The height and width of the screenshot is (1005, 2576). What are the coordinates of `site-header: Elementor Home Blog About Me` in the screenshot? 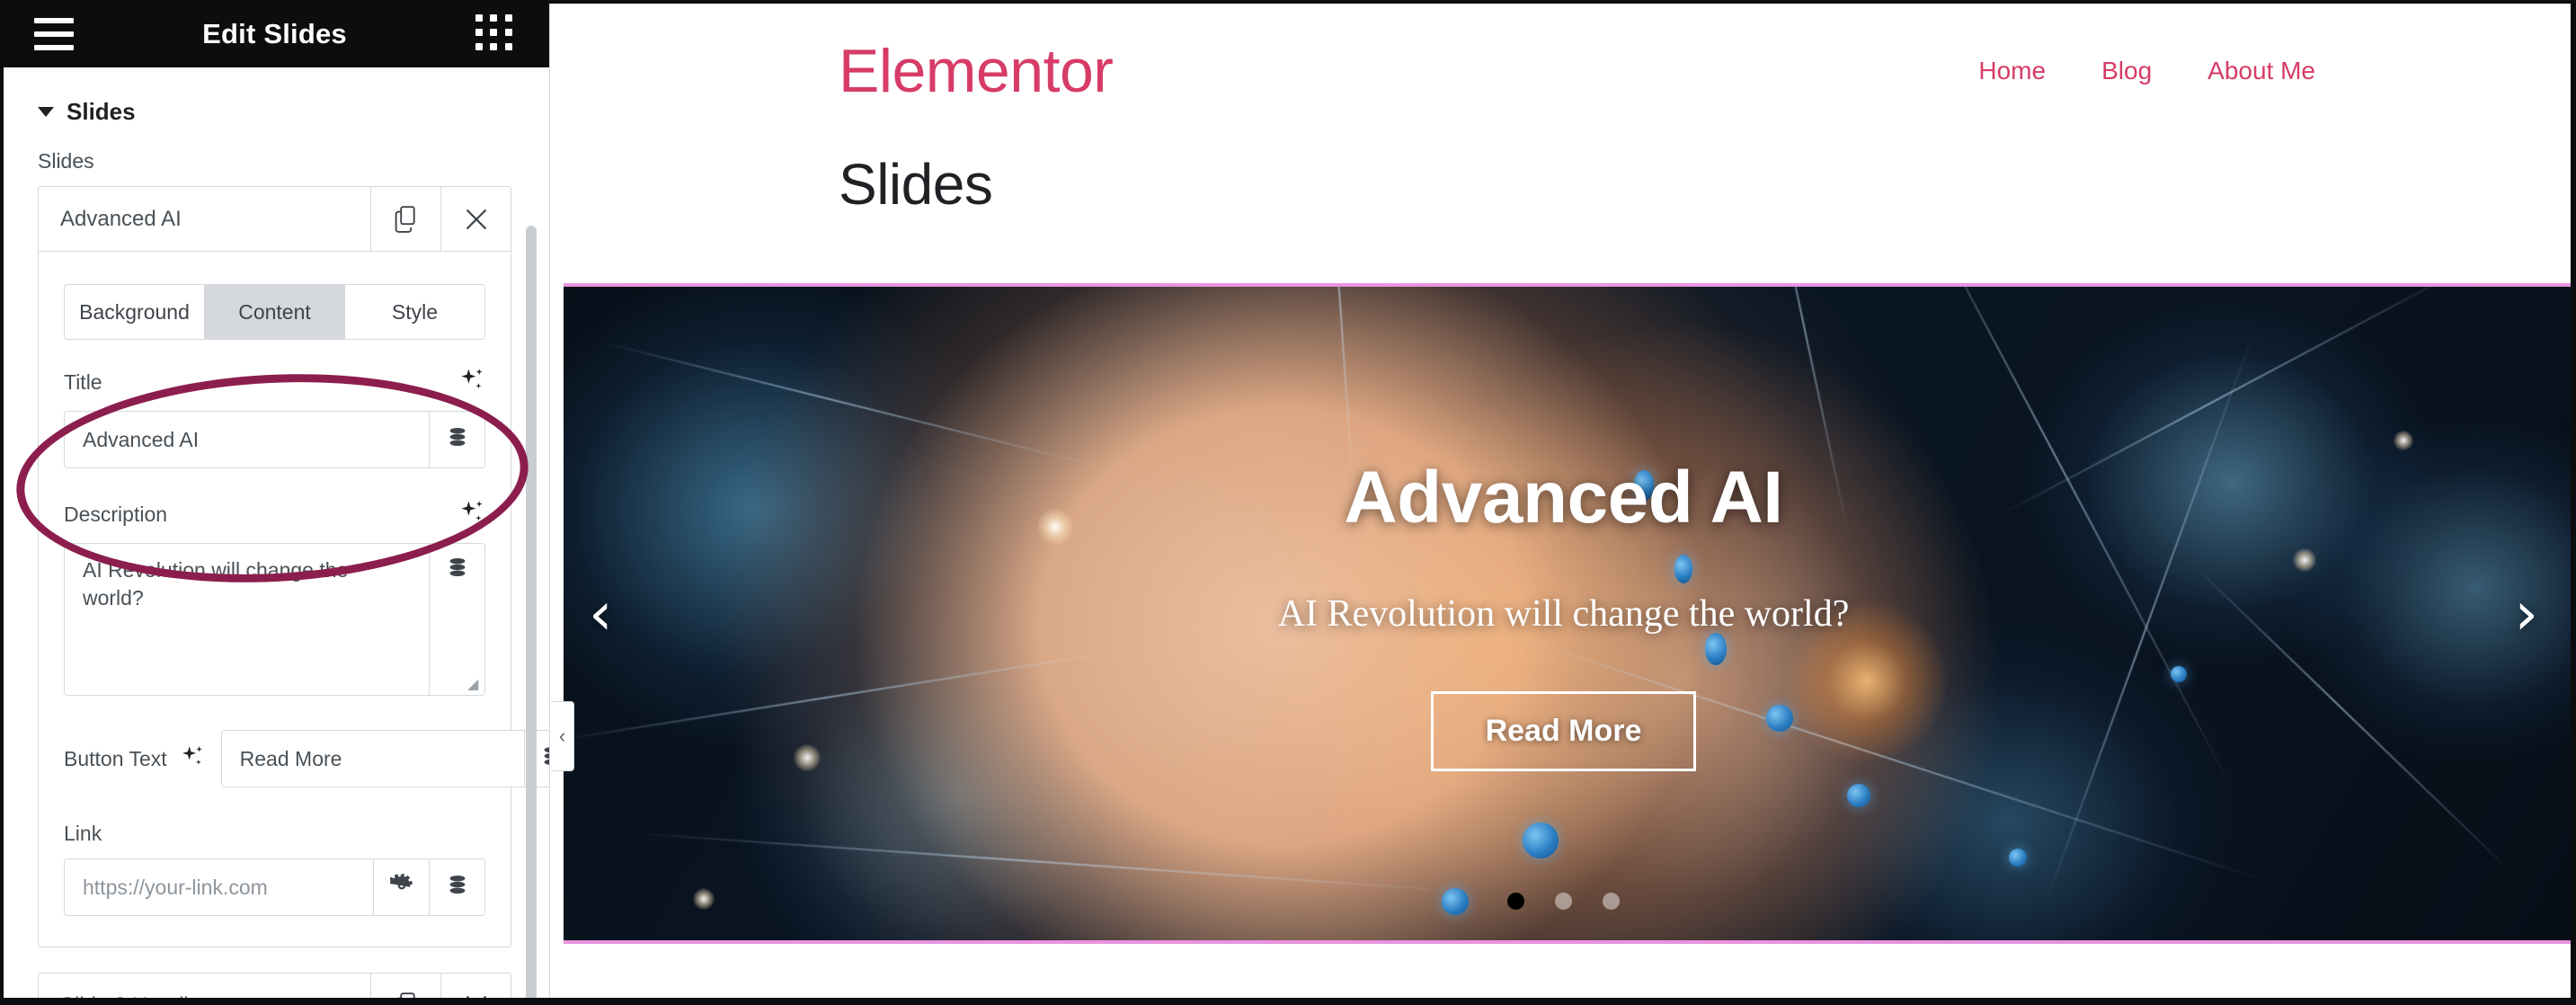 It's located at (1563, 71).